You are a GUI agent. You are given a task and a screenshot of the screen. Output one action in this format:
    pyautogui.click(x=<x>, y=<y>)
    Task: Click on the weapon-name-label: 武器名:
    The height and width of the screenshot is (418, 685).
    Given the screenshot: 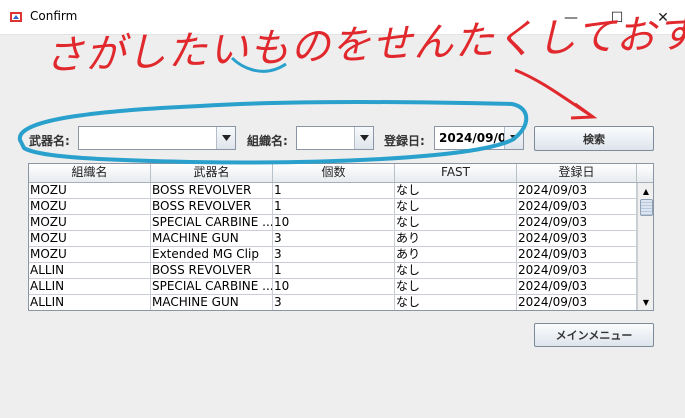 What is the action you would take?
    pyautogui.click(x=49, y=141)
    